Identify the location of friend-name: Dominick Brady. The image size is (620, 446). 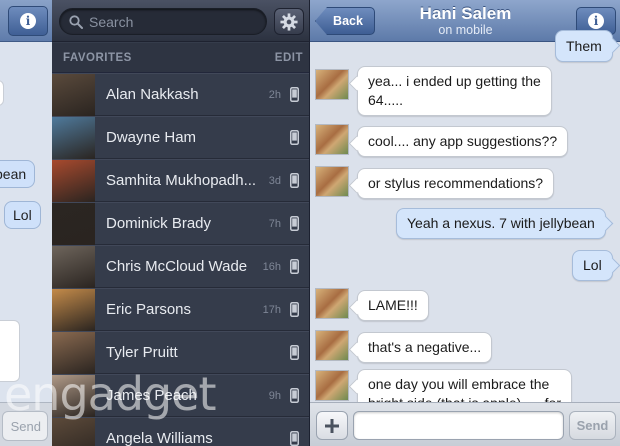
(159, 223).